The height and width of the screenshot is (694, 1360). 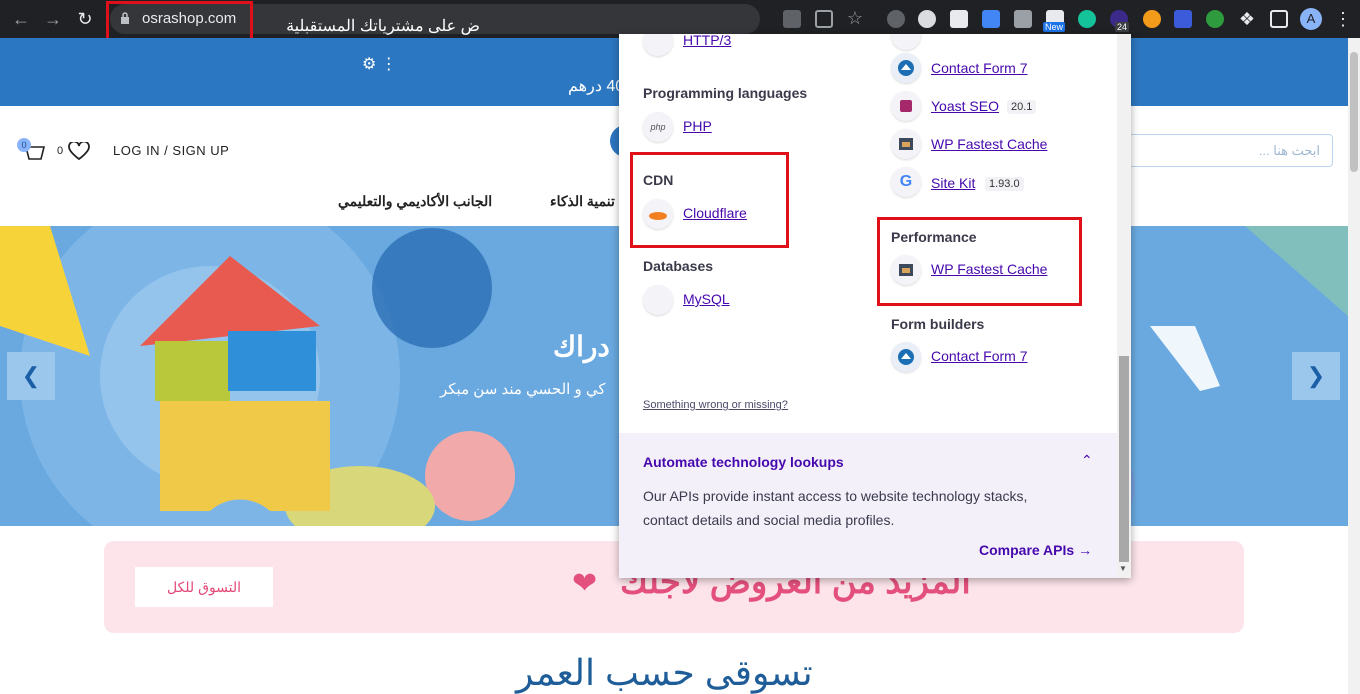 What do you see at coordinates (1054, 27) in the screenshot?
I see `new-badge: New` at bounding box center [1054, 27].